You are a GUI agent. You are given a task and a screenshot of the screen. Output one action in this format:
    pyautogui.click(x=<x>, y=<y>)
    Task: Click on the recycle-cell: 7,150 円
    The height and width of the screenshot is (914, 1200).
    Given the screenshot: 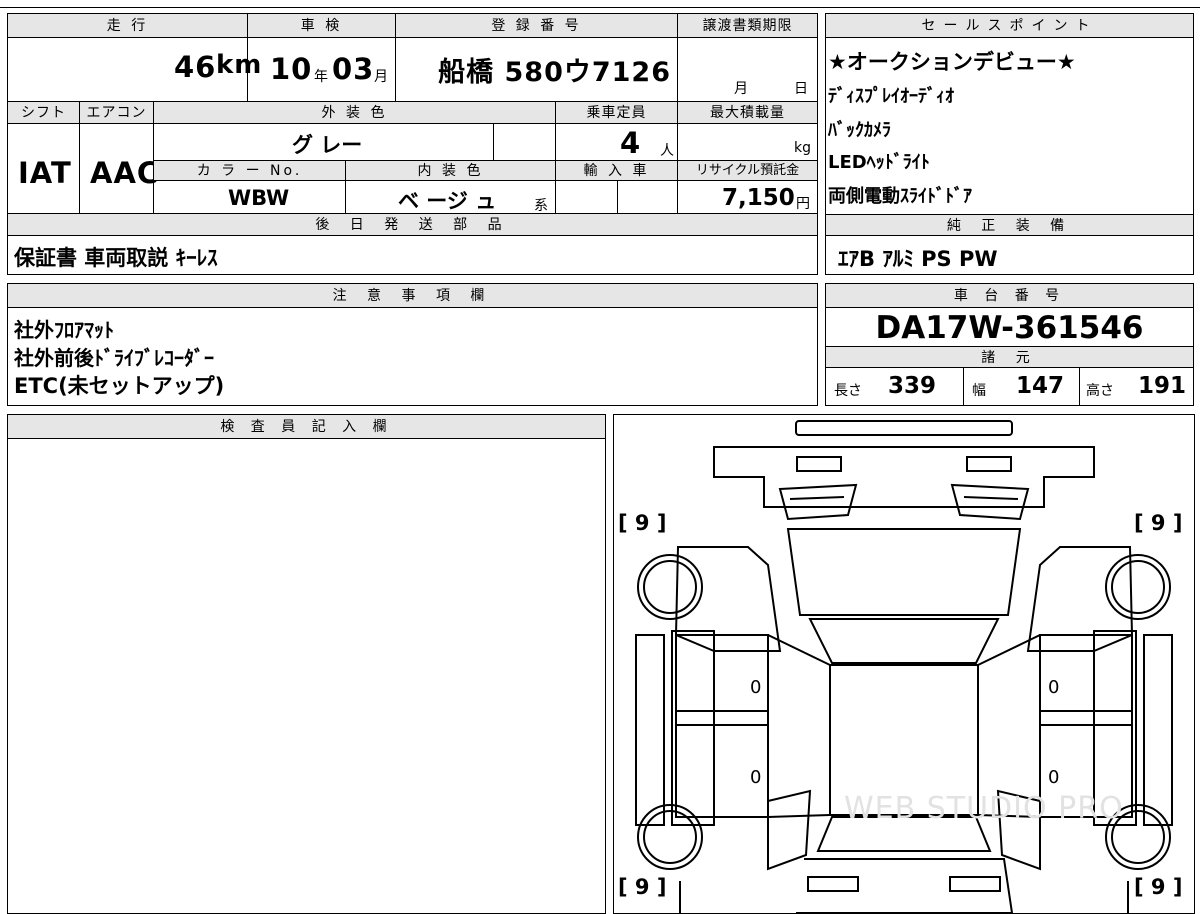 What is the action you would take?
    pyautogui.click(x=747, y=197)
    